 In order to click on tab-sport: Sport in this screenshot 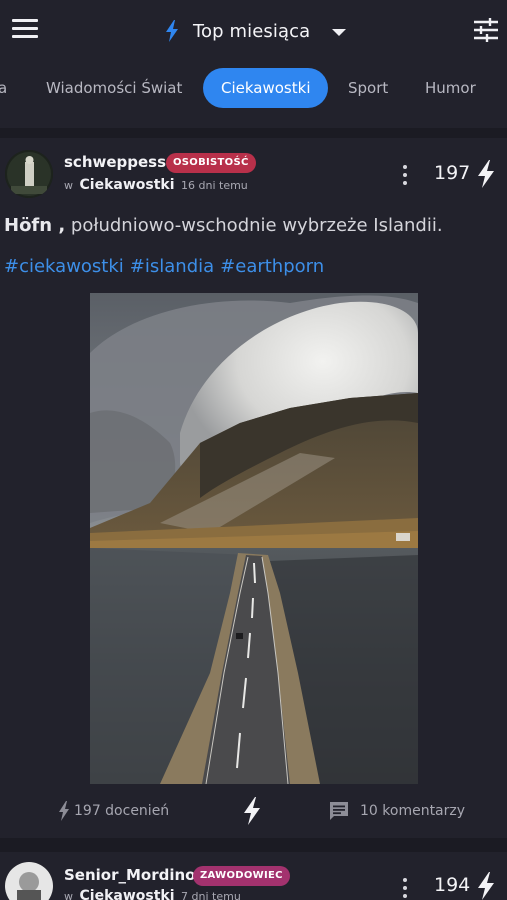, I will do `click(368, 88)`.